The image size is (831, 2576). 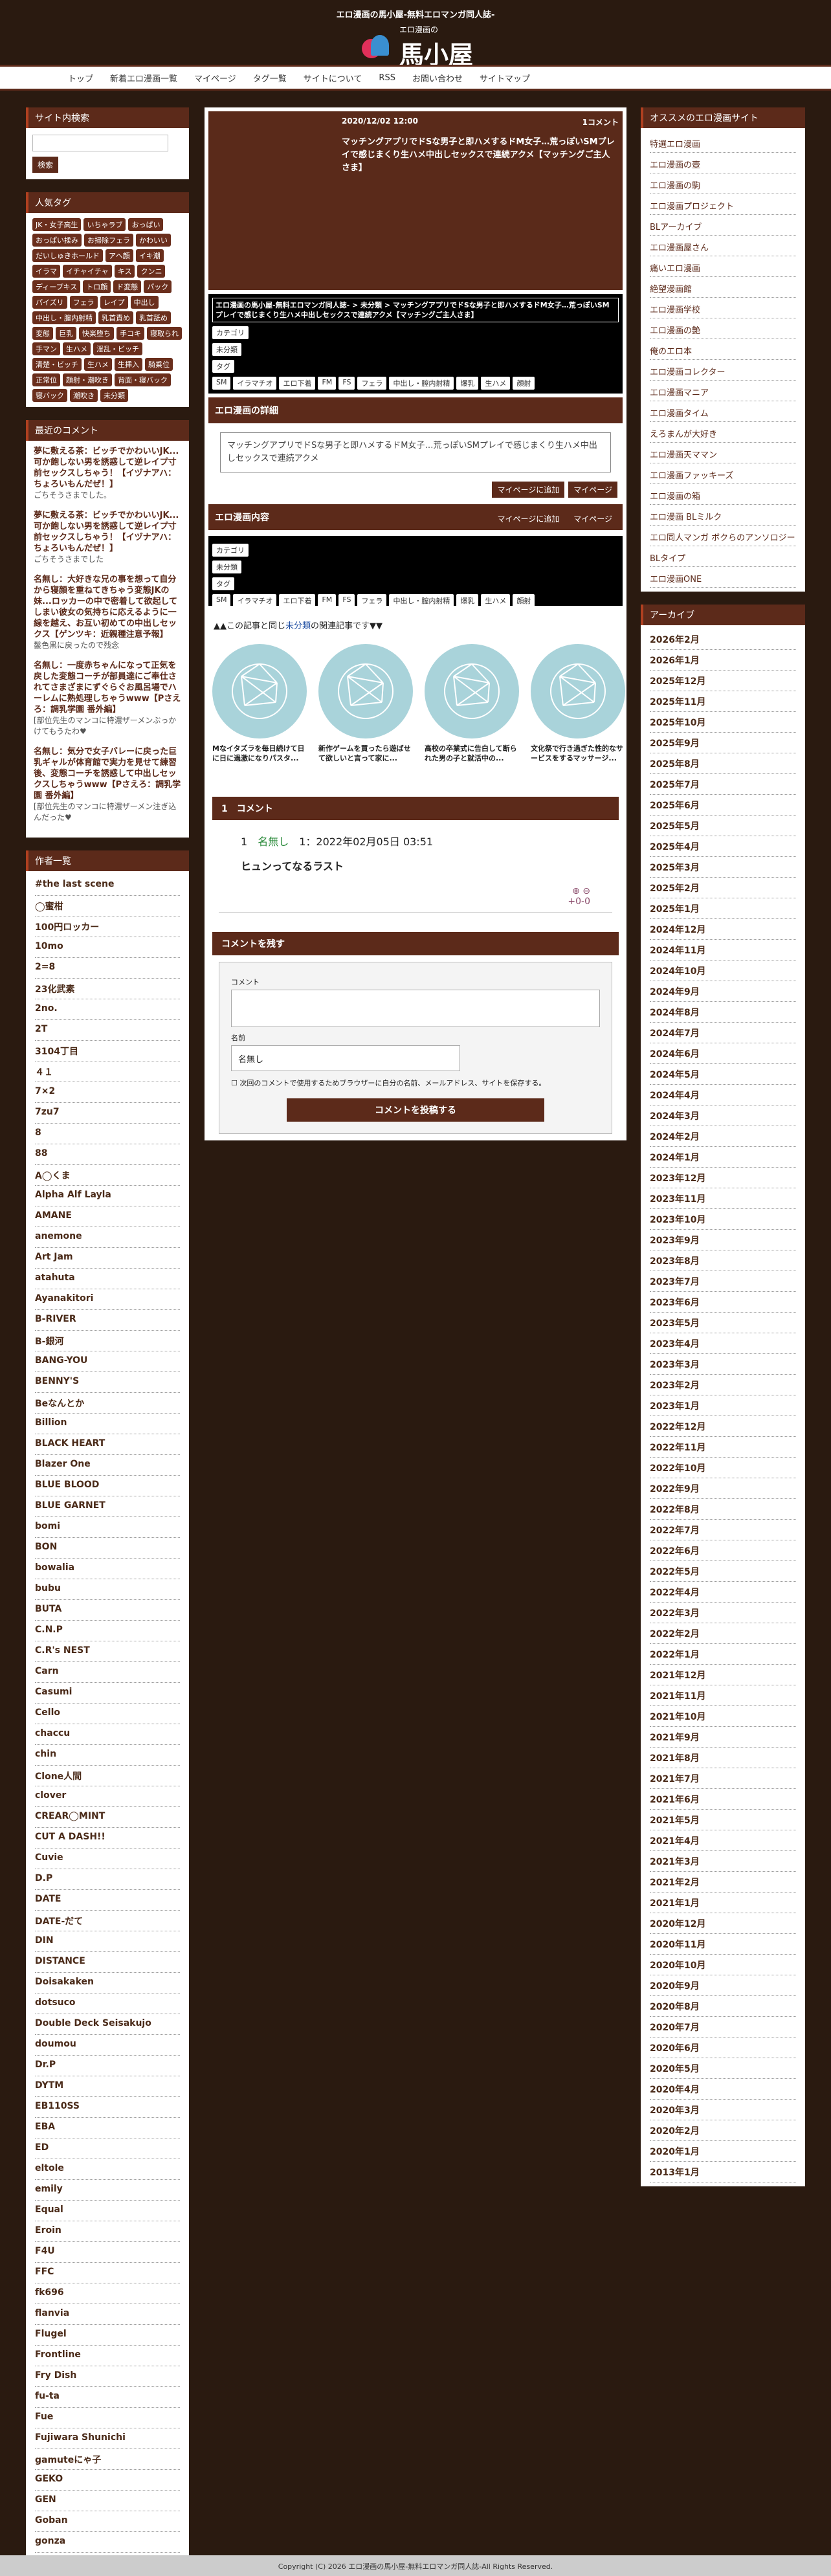 What do you see at coordinates (226, 567) in the screenshot?
I see `category-link-2: 未分類` at bounding box center [226, 567].